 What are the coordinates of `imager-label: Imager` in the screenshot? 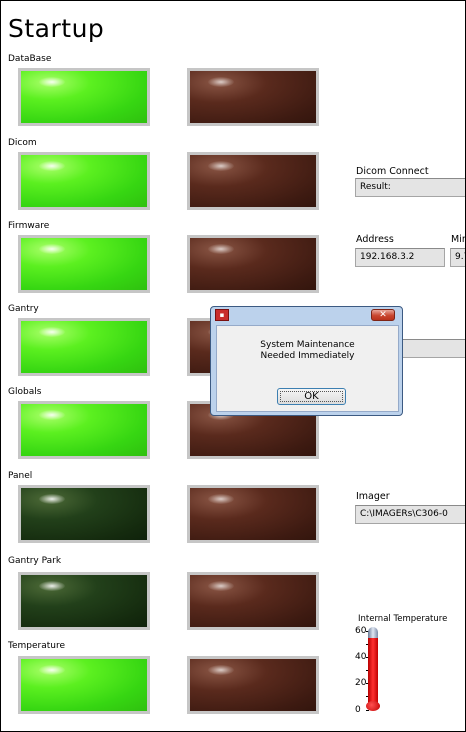 It's located at (373, 496).